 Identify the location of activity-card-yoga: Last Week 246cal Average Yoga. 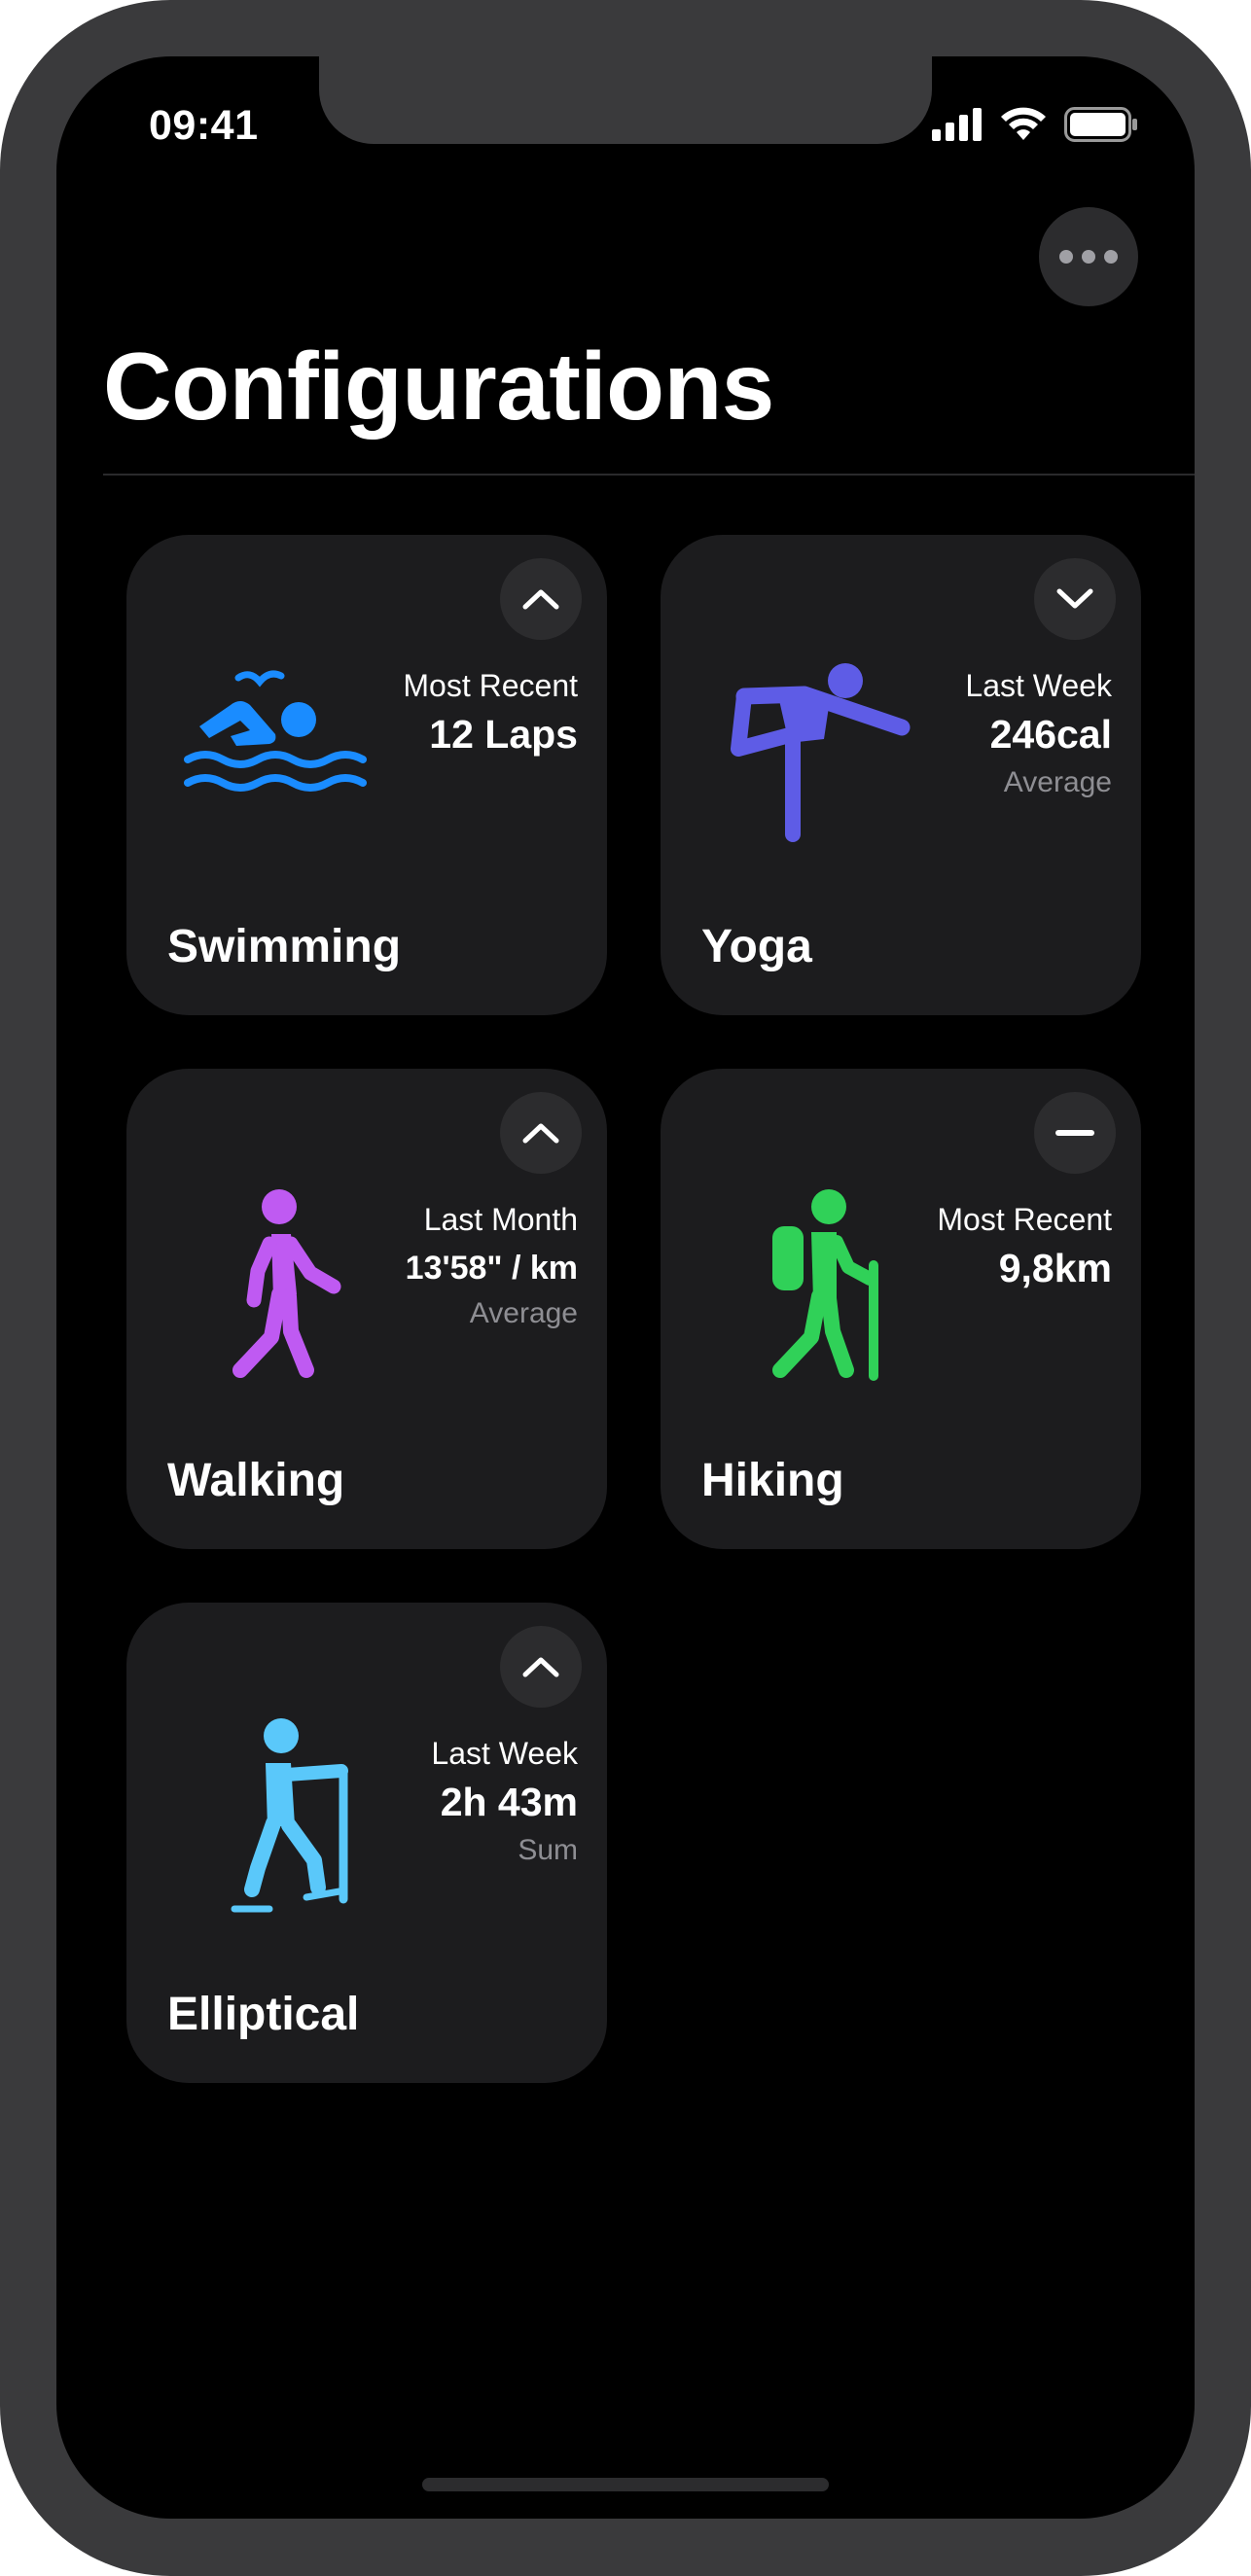
(901, 775).